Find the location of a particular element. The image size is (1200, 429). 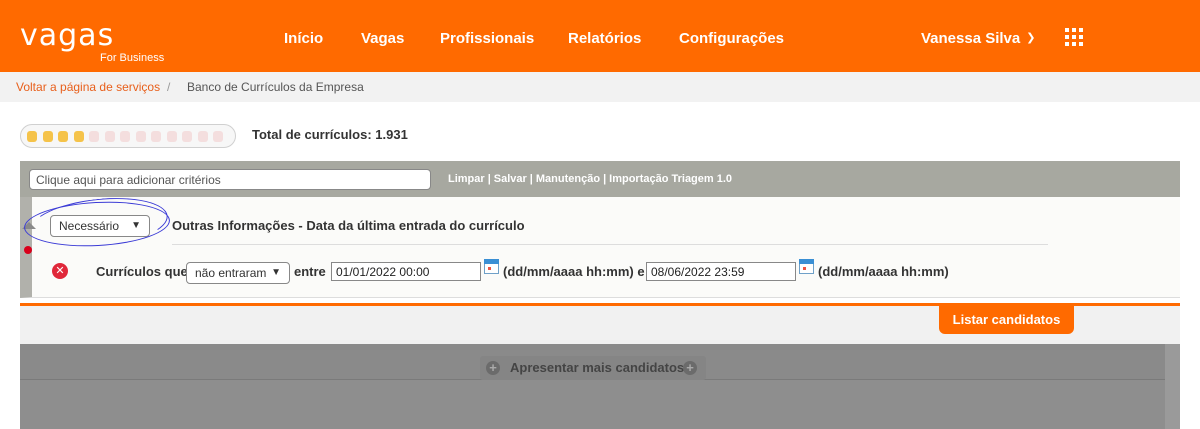

nav-profissionais: Profissionais is located at coordinates (487, 38).